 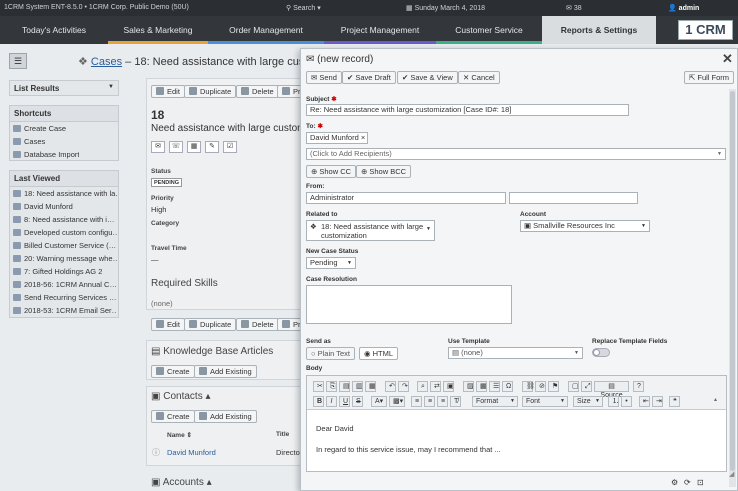 I want to click on column-header-title: Title, so click(x=282, y=434).